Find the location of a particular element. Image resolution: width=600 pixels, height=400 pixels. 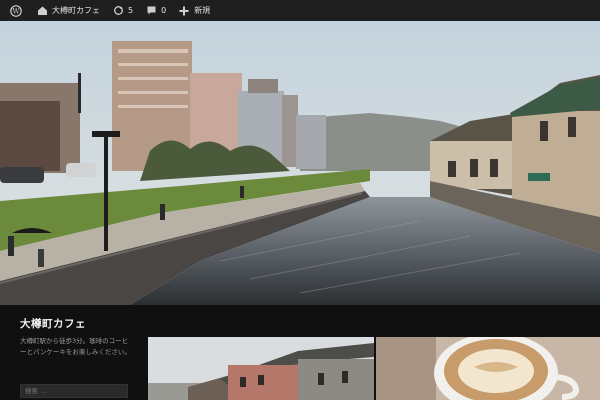

wordpress-icon: W is located at coordinates (16, 10).